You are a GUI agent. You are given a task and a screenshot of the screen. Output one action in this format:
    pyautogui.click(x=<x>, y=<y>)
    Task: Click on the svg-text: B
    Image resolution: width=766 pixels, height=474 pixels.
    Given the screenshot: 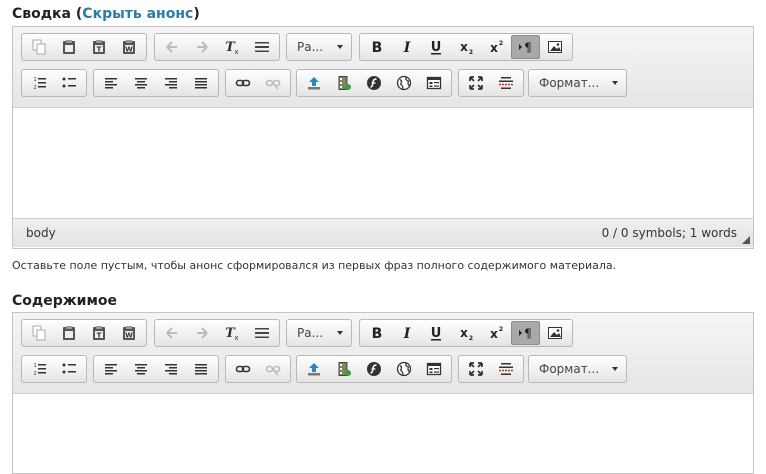 What is the action you would take?
    pyautogui.click(x=377, y=47)
    